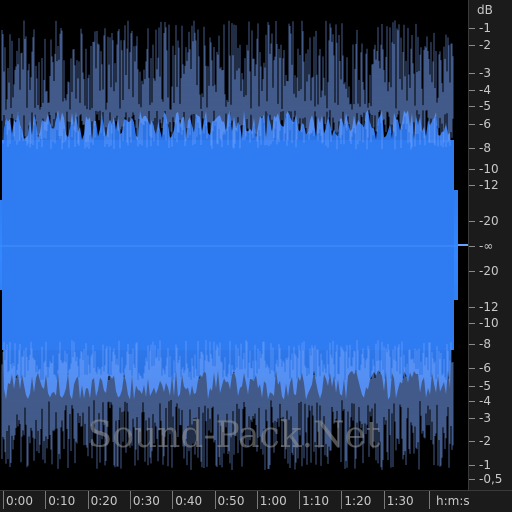  Describe the element at coordinates (273, 501) in the screenshot. I see `time-tick-label: 1:00` at that location.